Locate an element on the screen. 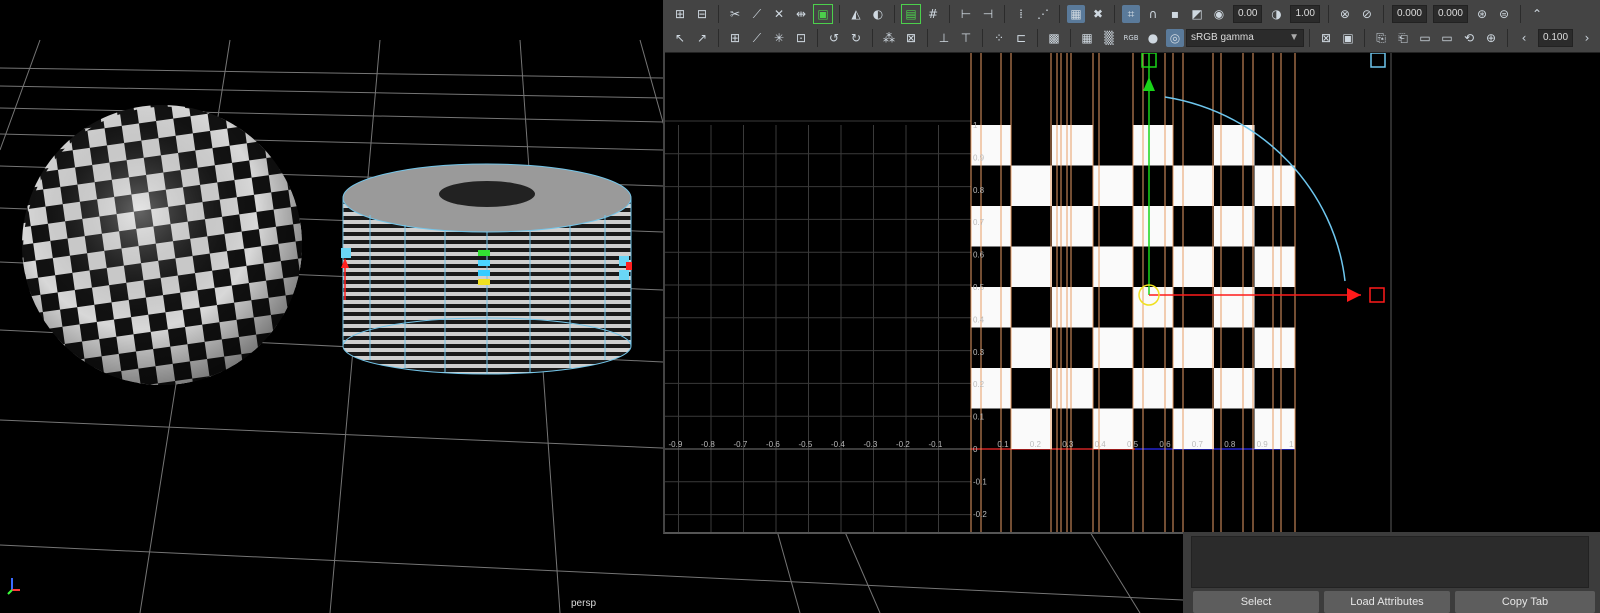 Image resolution: width=1600 pixels, height=613 pixels. snap-uv-icon: ⋰ is located at coordinates (1043, 14).